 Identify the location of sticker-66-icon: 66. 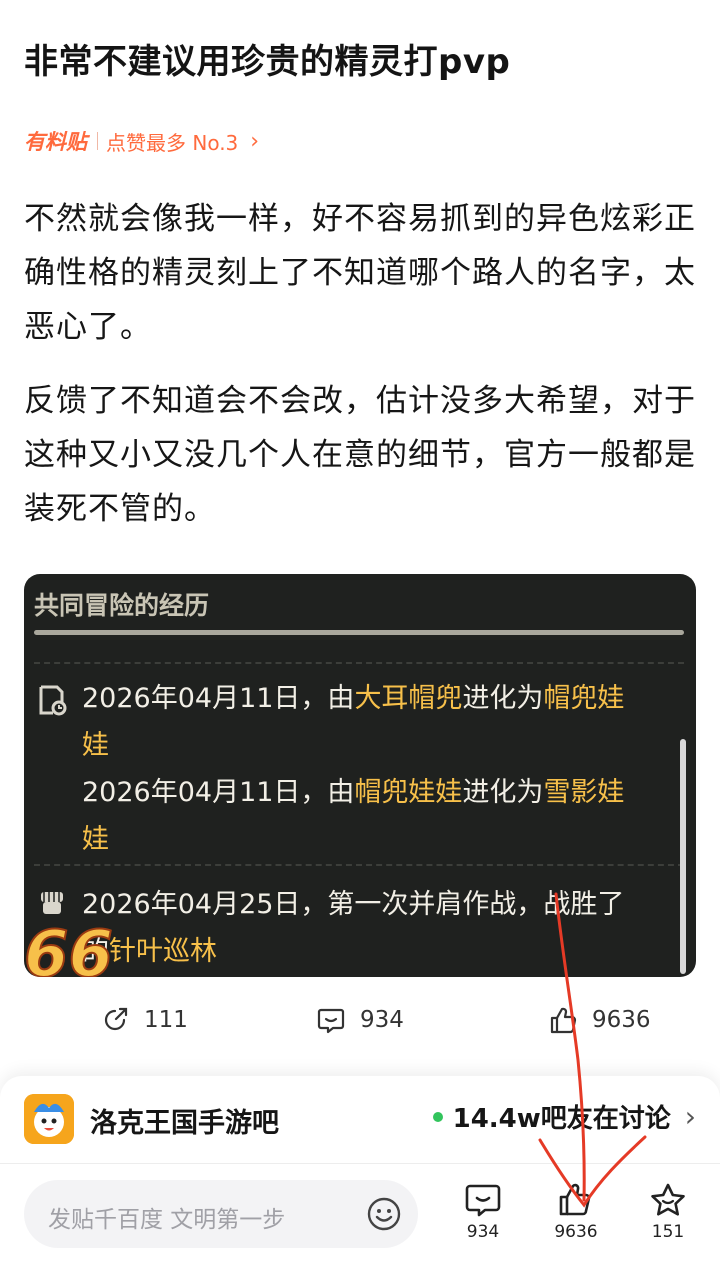
(69, 947).